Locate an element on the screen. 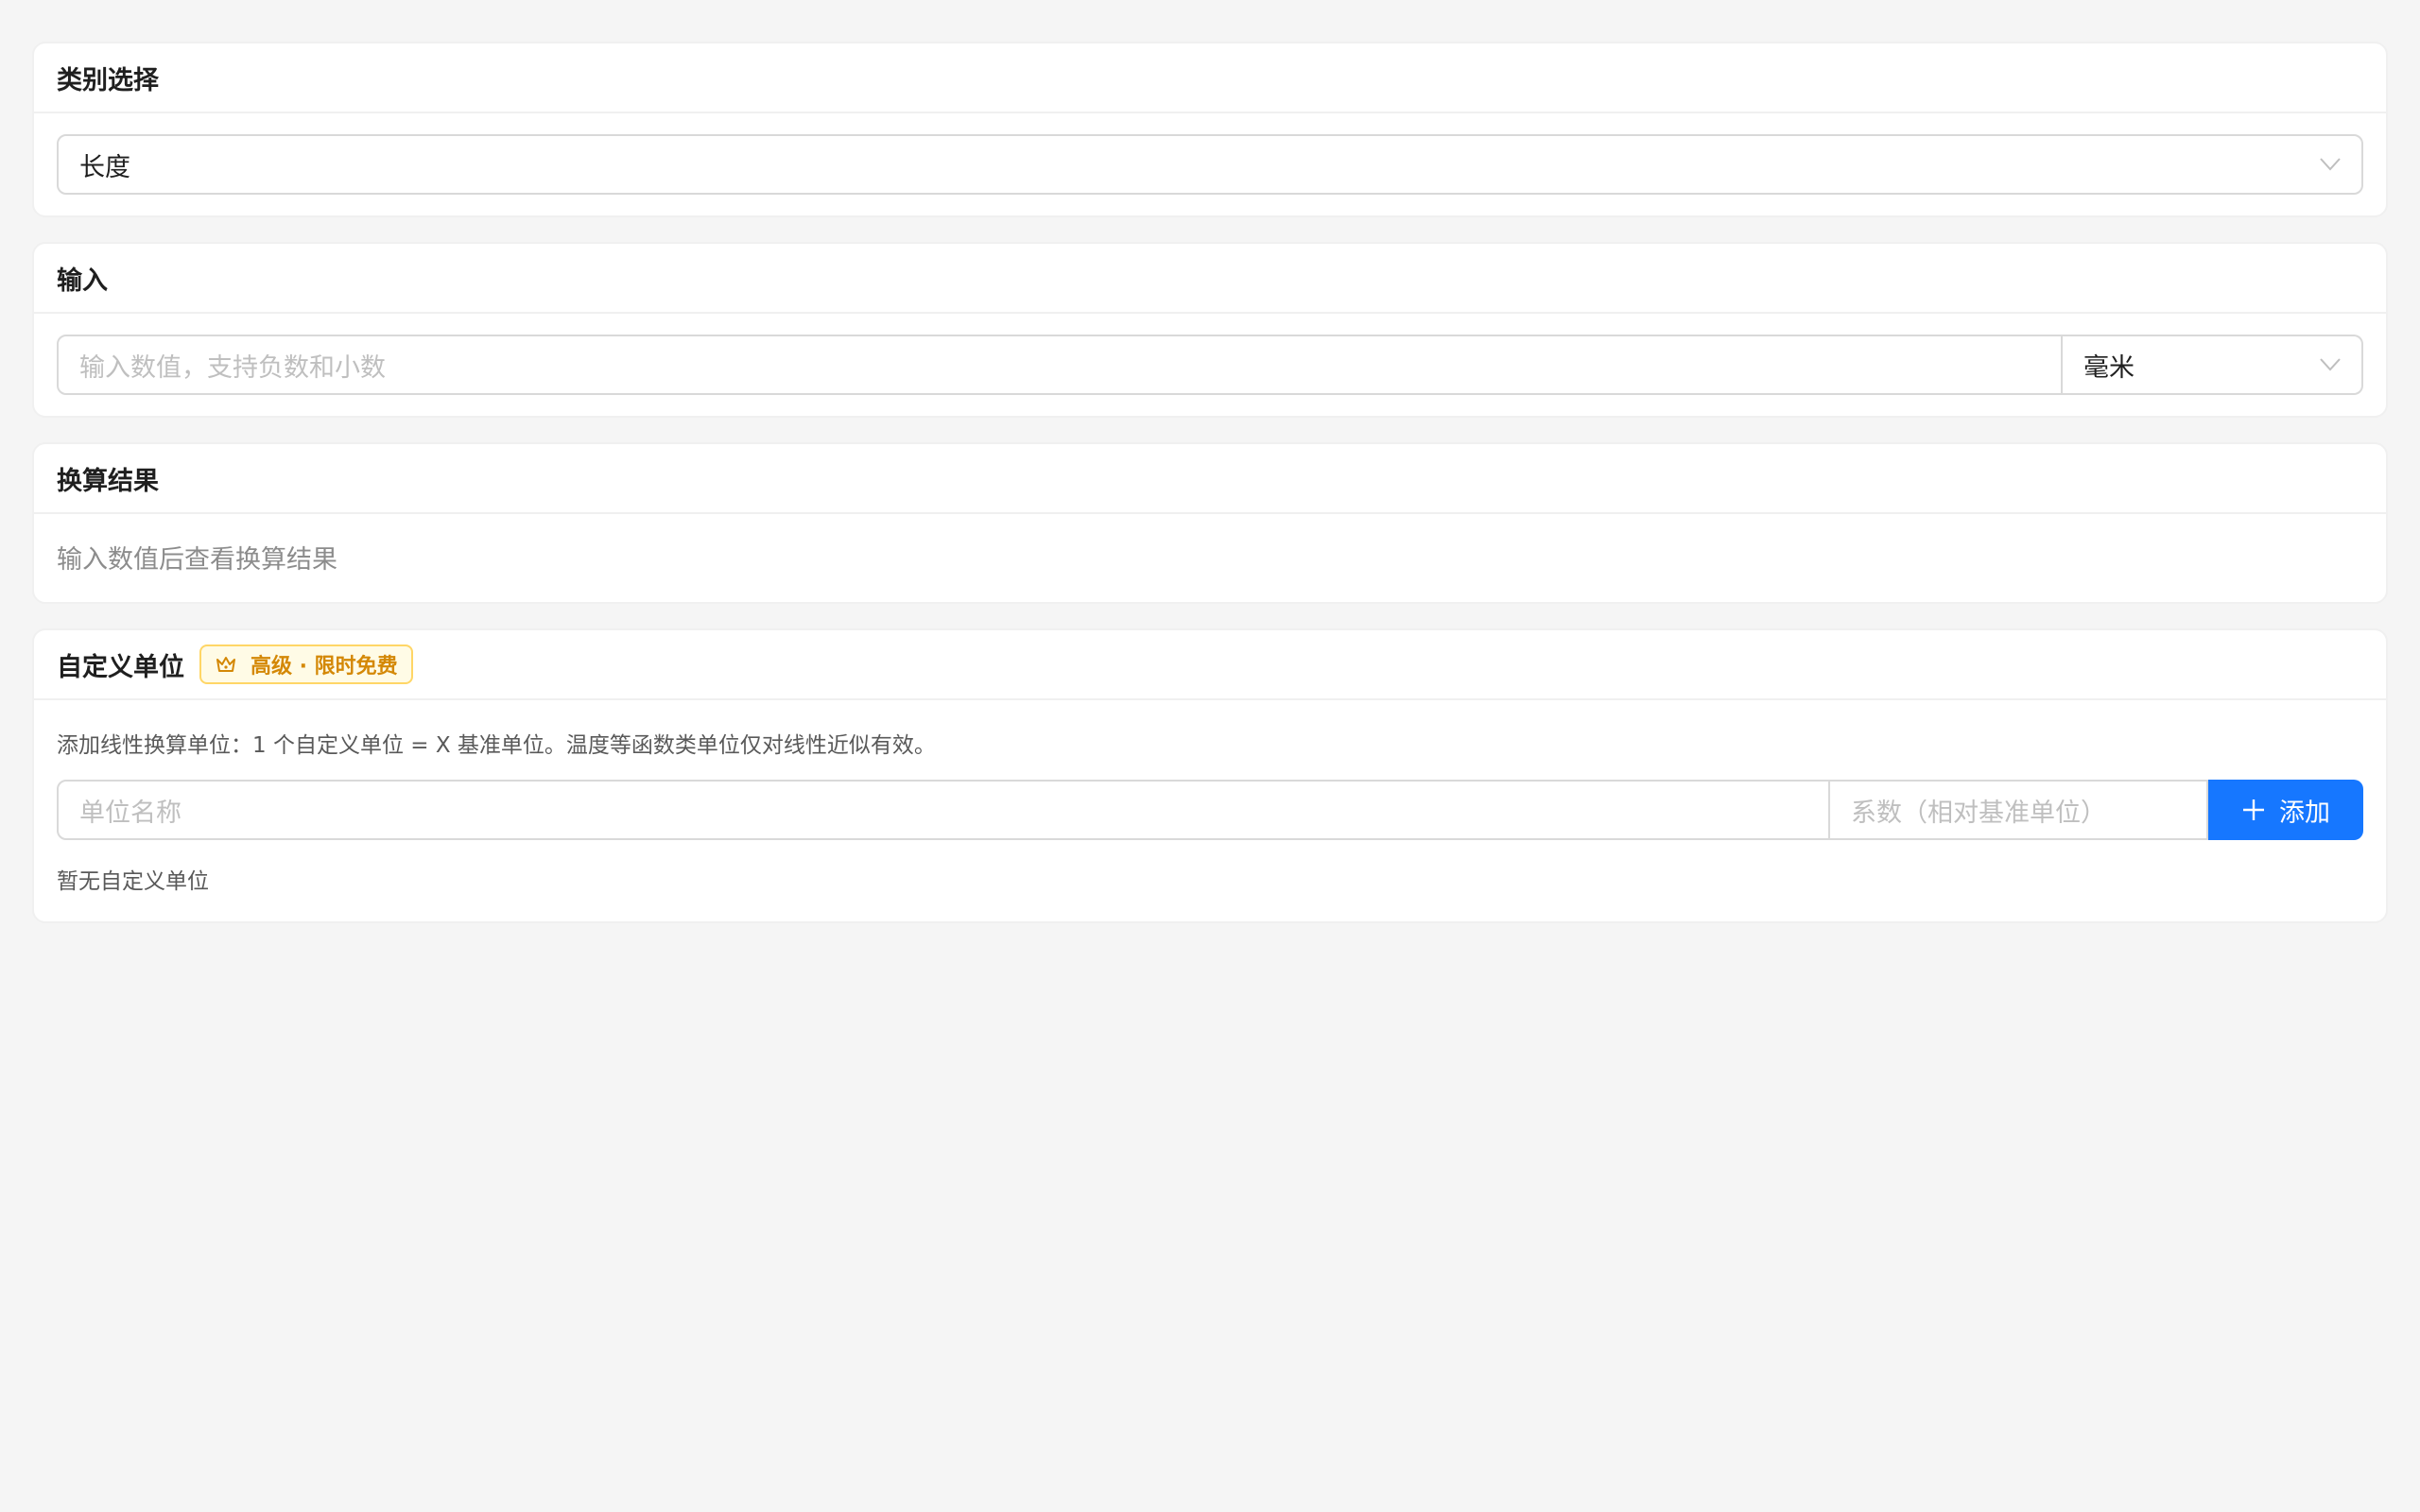  add-button: 添加 is located at coordinates (2285, 810).